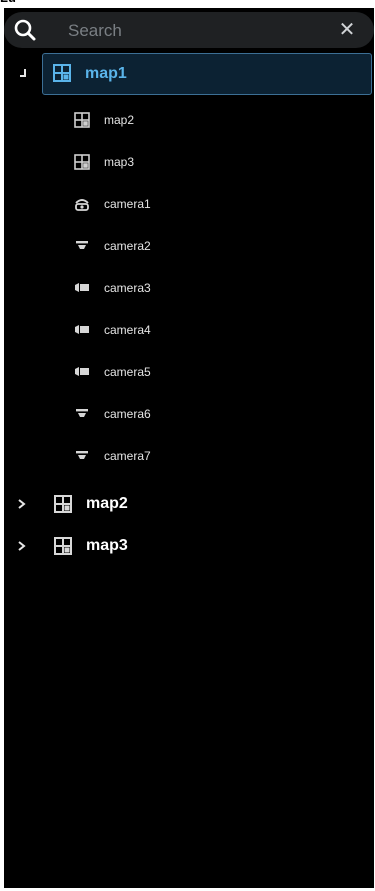  Describe the element at coordinates (189, 414) in the screenshot. I see `tree-item-camera6: camera6` at that location.